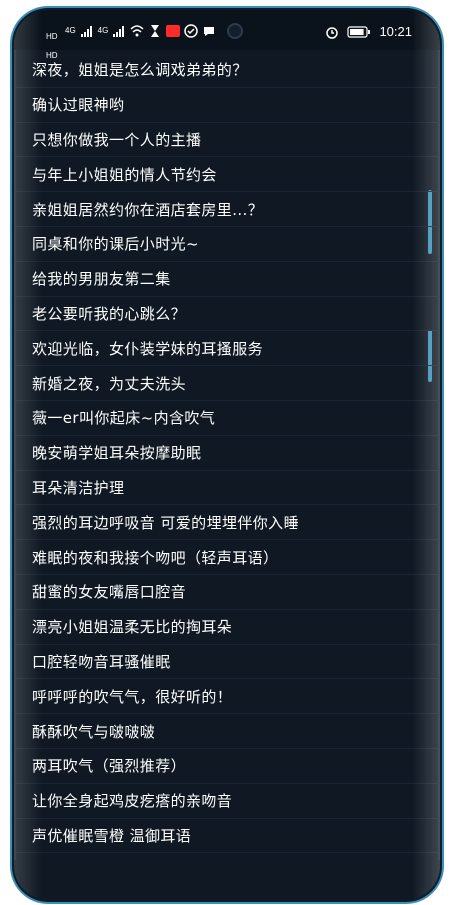 The image size is (454, 905). What do you see at coordinates (227, 140) in the screenshot?
I see `list-item: 只想你做我一个人的主播` at bounding box center [227, 140].